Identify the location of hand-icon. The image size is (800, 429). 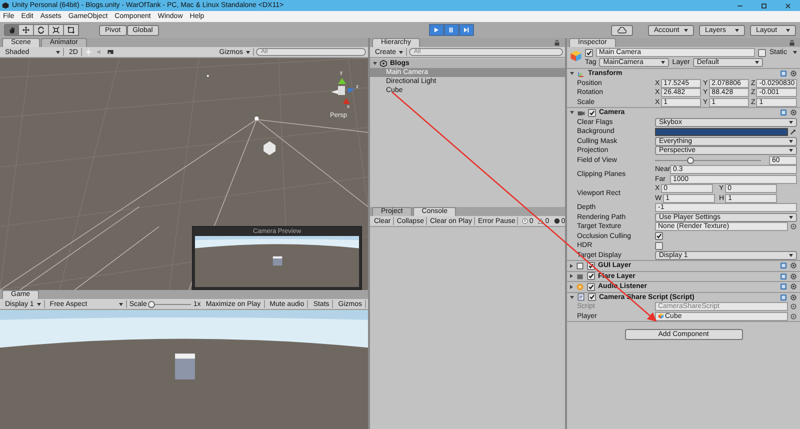
(12, 30).